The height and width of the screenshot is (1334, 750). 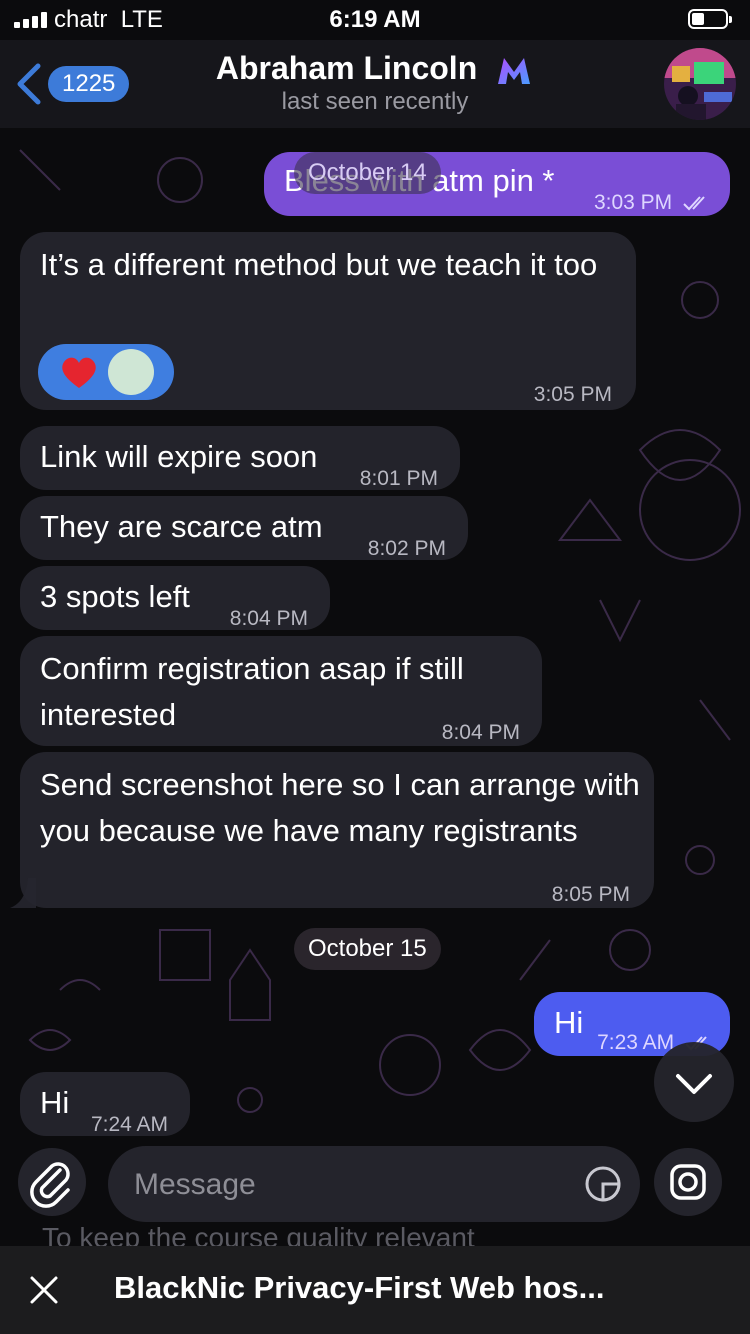 I want to click on message-field, so click(x=374, y=1184).